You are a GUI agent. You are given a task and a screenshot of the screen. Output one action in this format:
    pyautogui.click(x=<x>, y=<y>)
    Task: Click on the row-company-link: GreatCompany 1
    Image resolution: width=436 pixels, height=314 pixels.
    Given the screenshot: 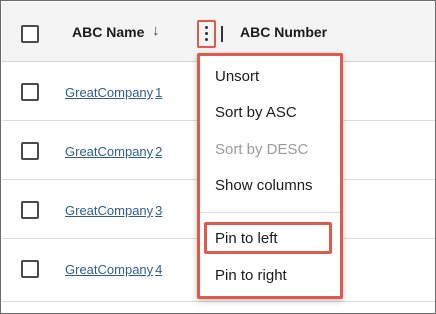 What is the action you would take?
    pyautogui.click(x=113, y=92)
    